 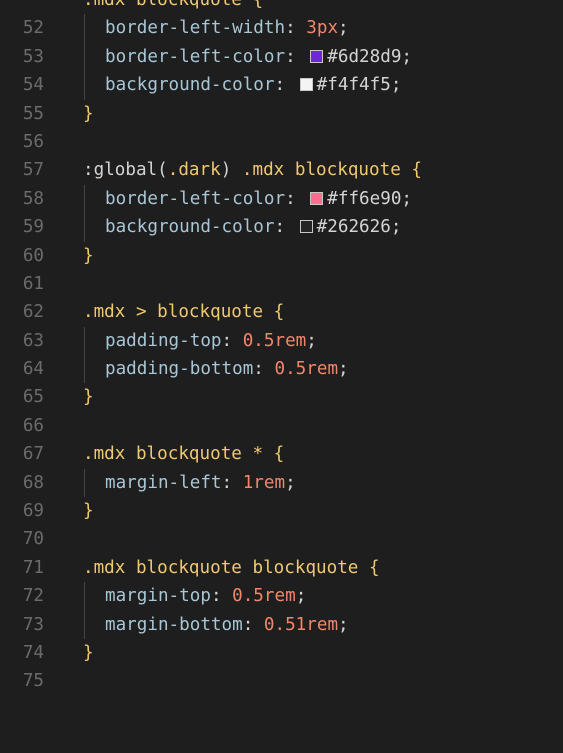 I want to click on code-line: 75 }, so click(x=281, y=665).